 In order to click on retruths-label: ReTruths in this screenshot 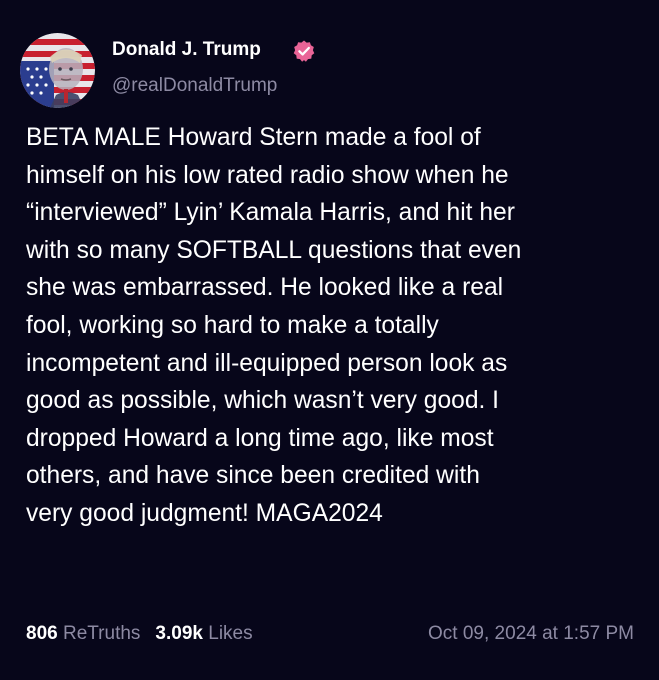, I will do `click(101, 633)`.